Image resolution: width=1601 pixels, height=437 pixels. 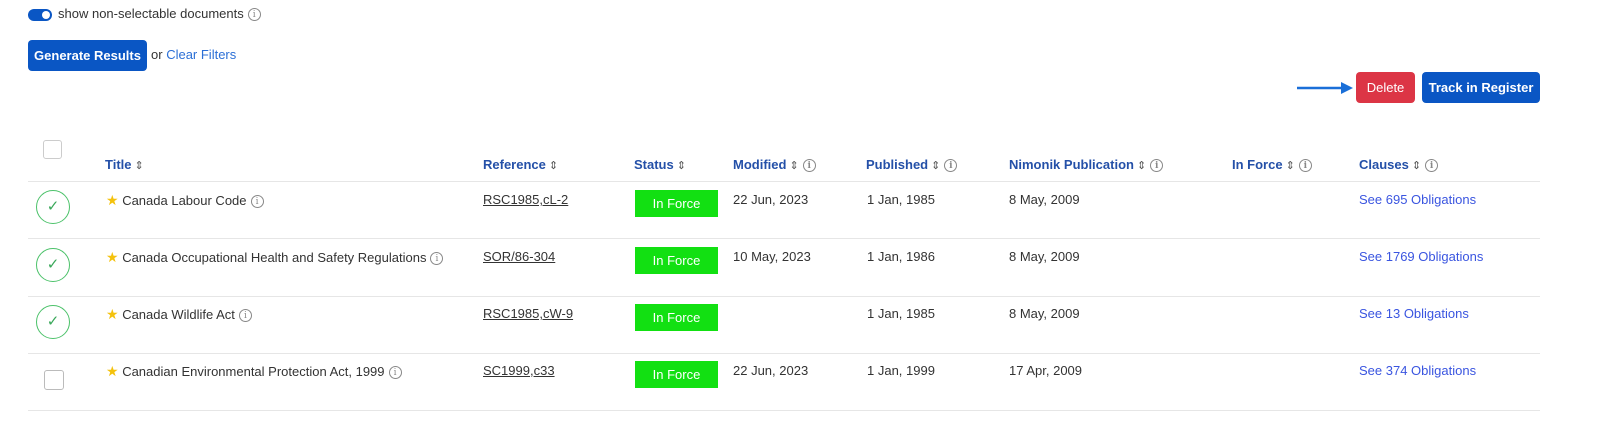 What do you see at coordinates (772, 256) in the screenshot?
I see `row-modified: 10 May, 2023` at bounding box center [772, 256].